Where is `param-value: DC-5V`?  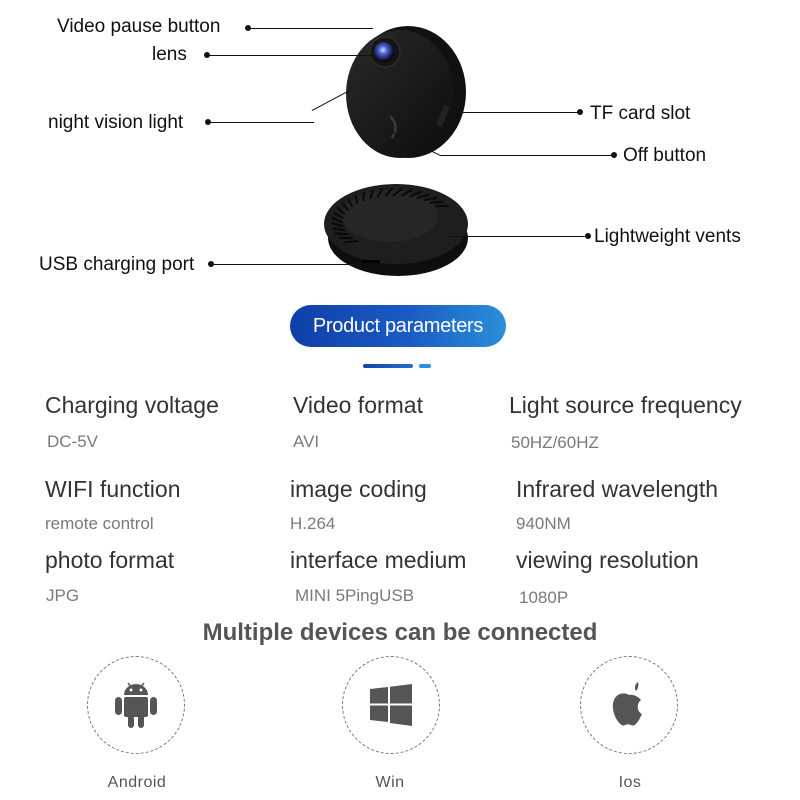
param-value: DC-5V is located at coordinates (73, 441).